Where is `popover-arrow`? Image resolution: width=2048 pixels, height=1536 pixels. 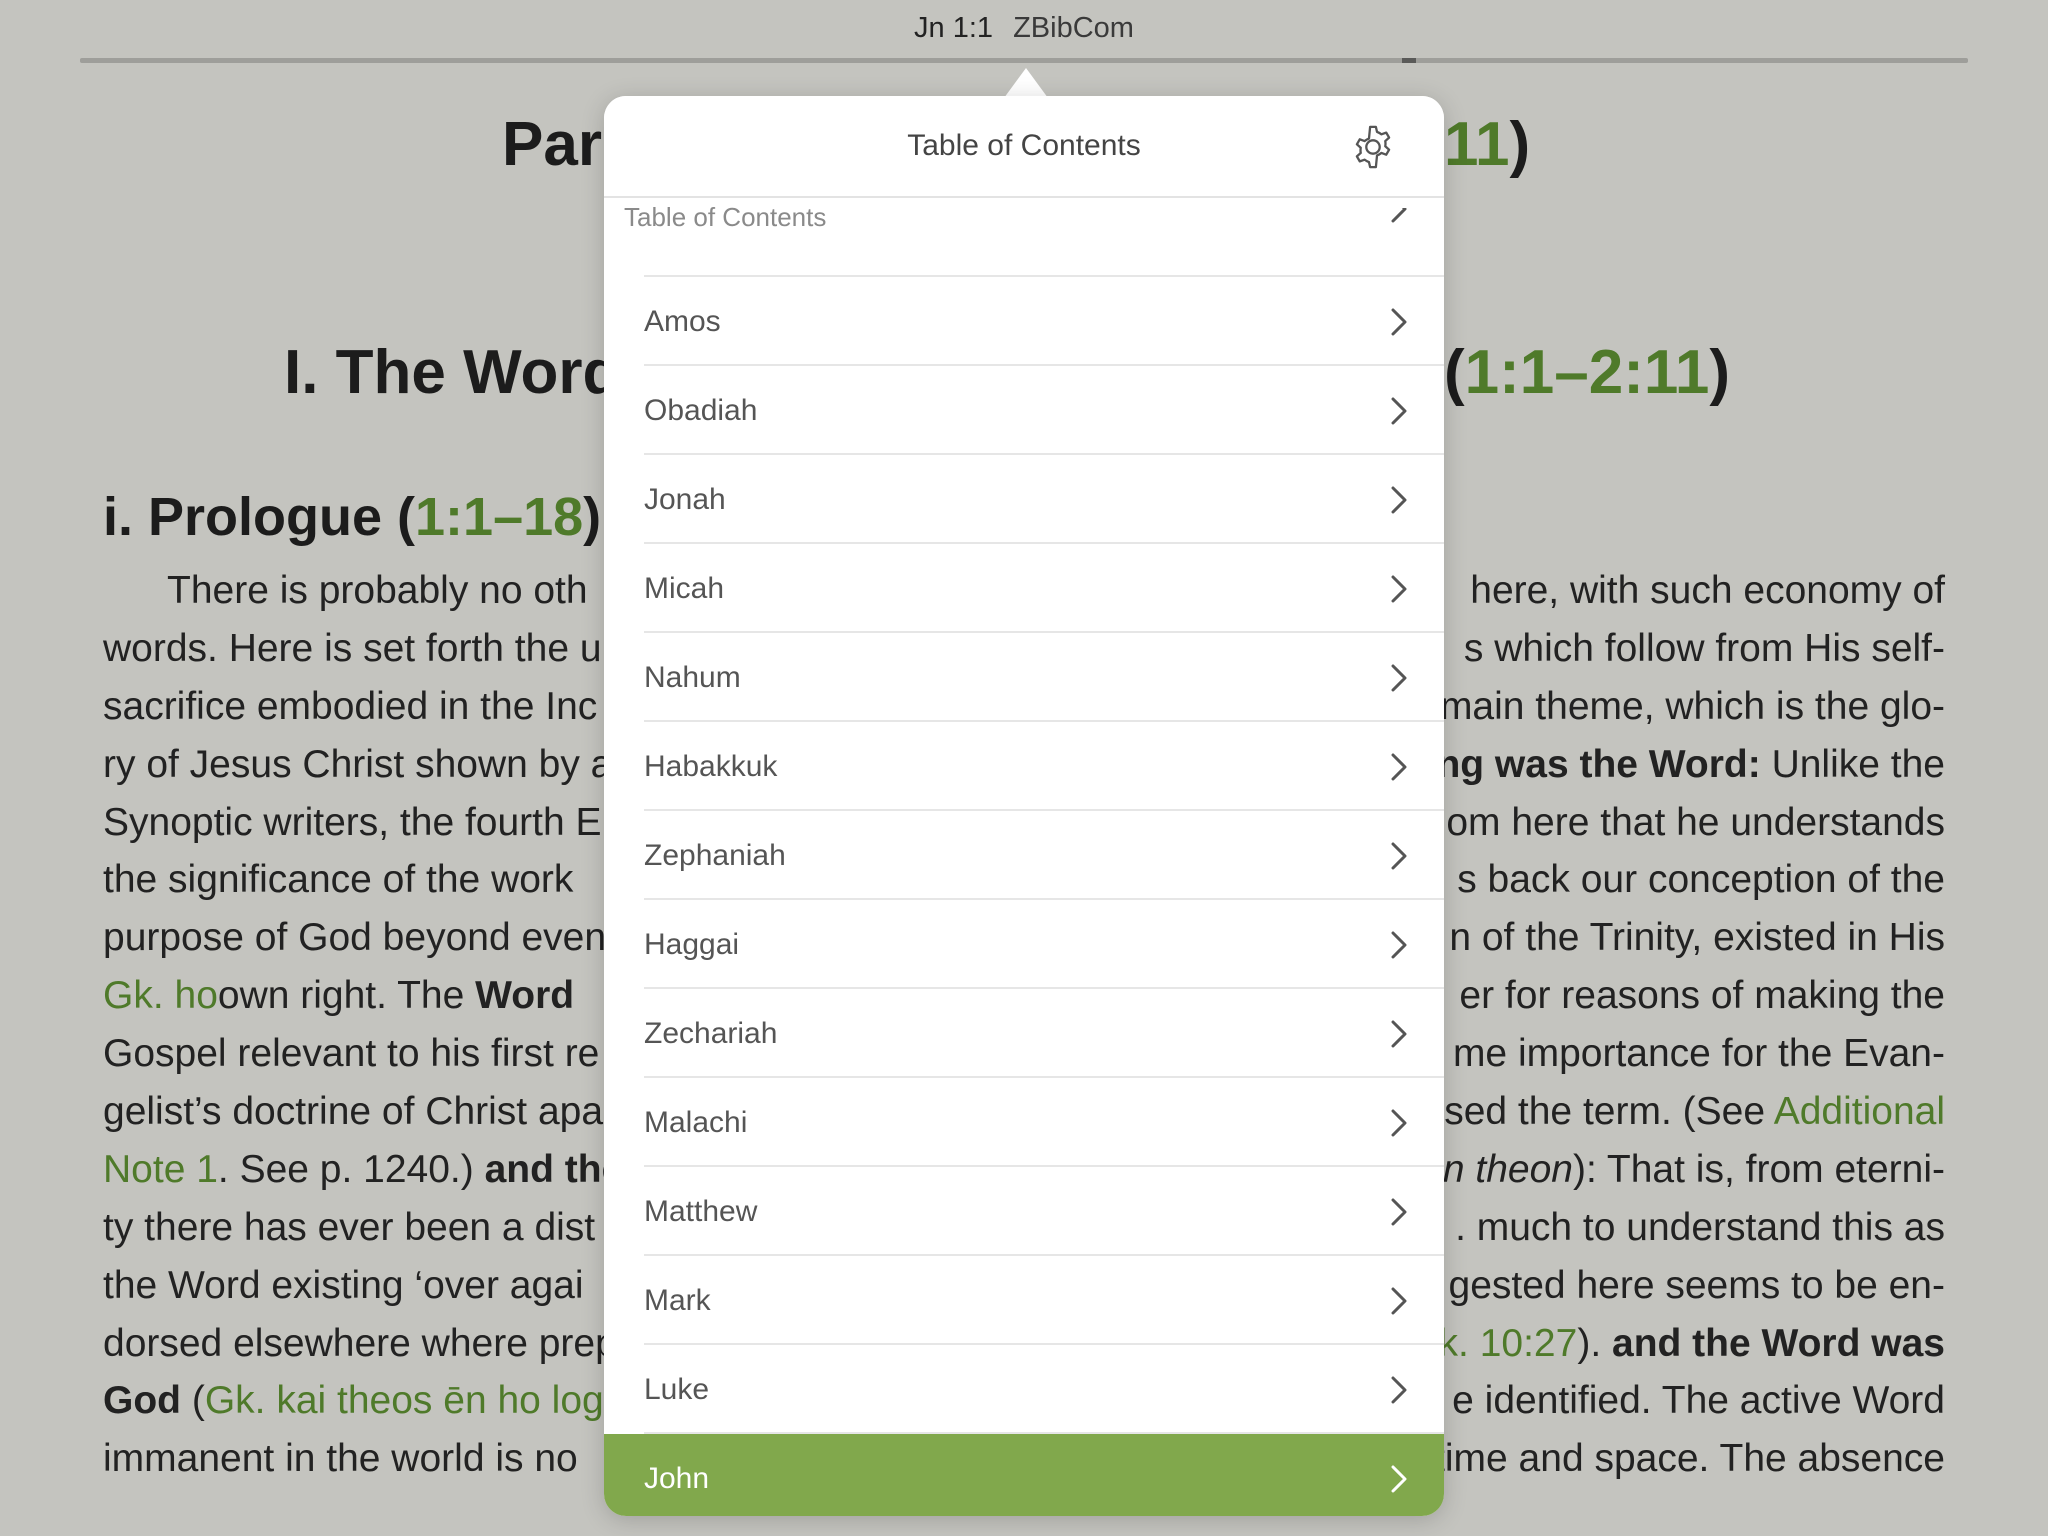 popover-arrow is located at coordinates (1026, 83).